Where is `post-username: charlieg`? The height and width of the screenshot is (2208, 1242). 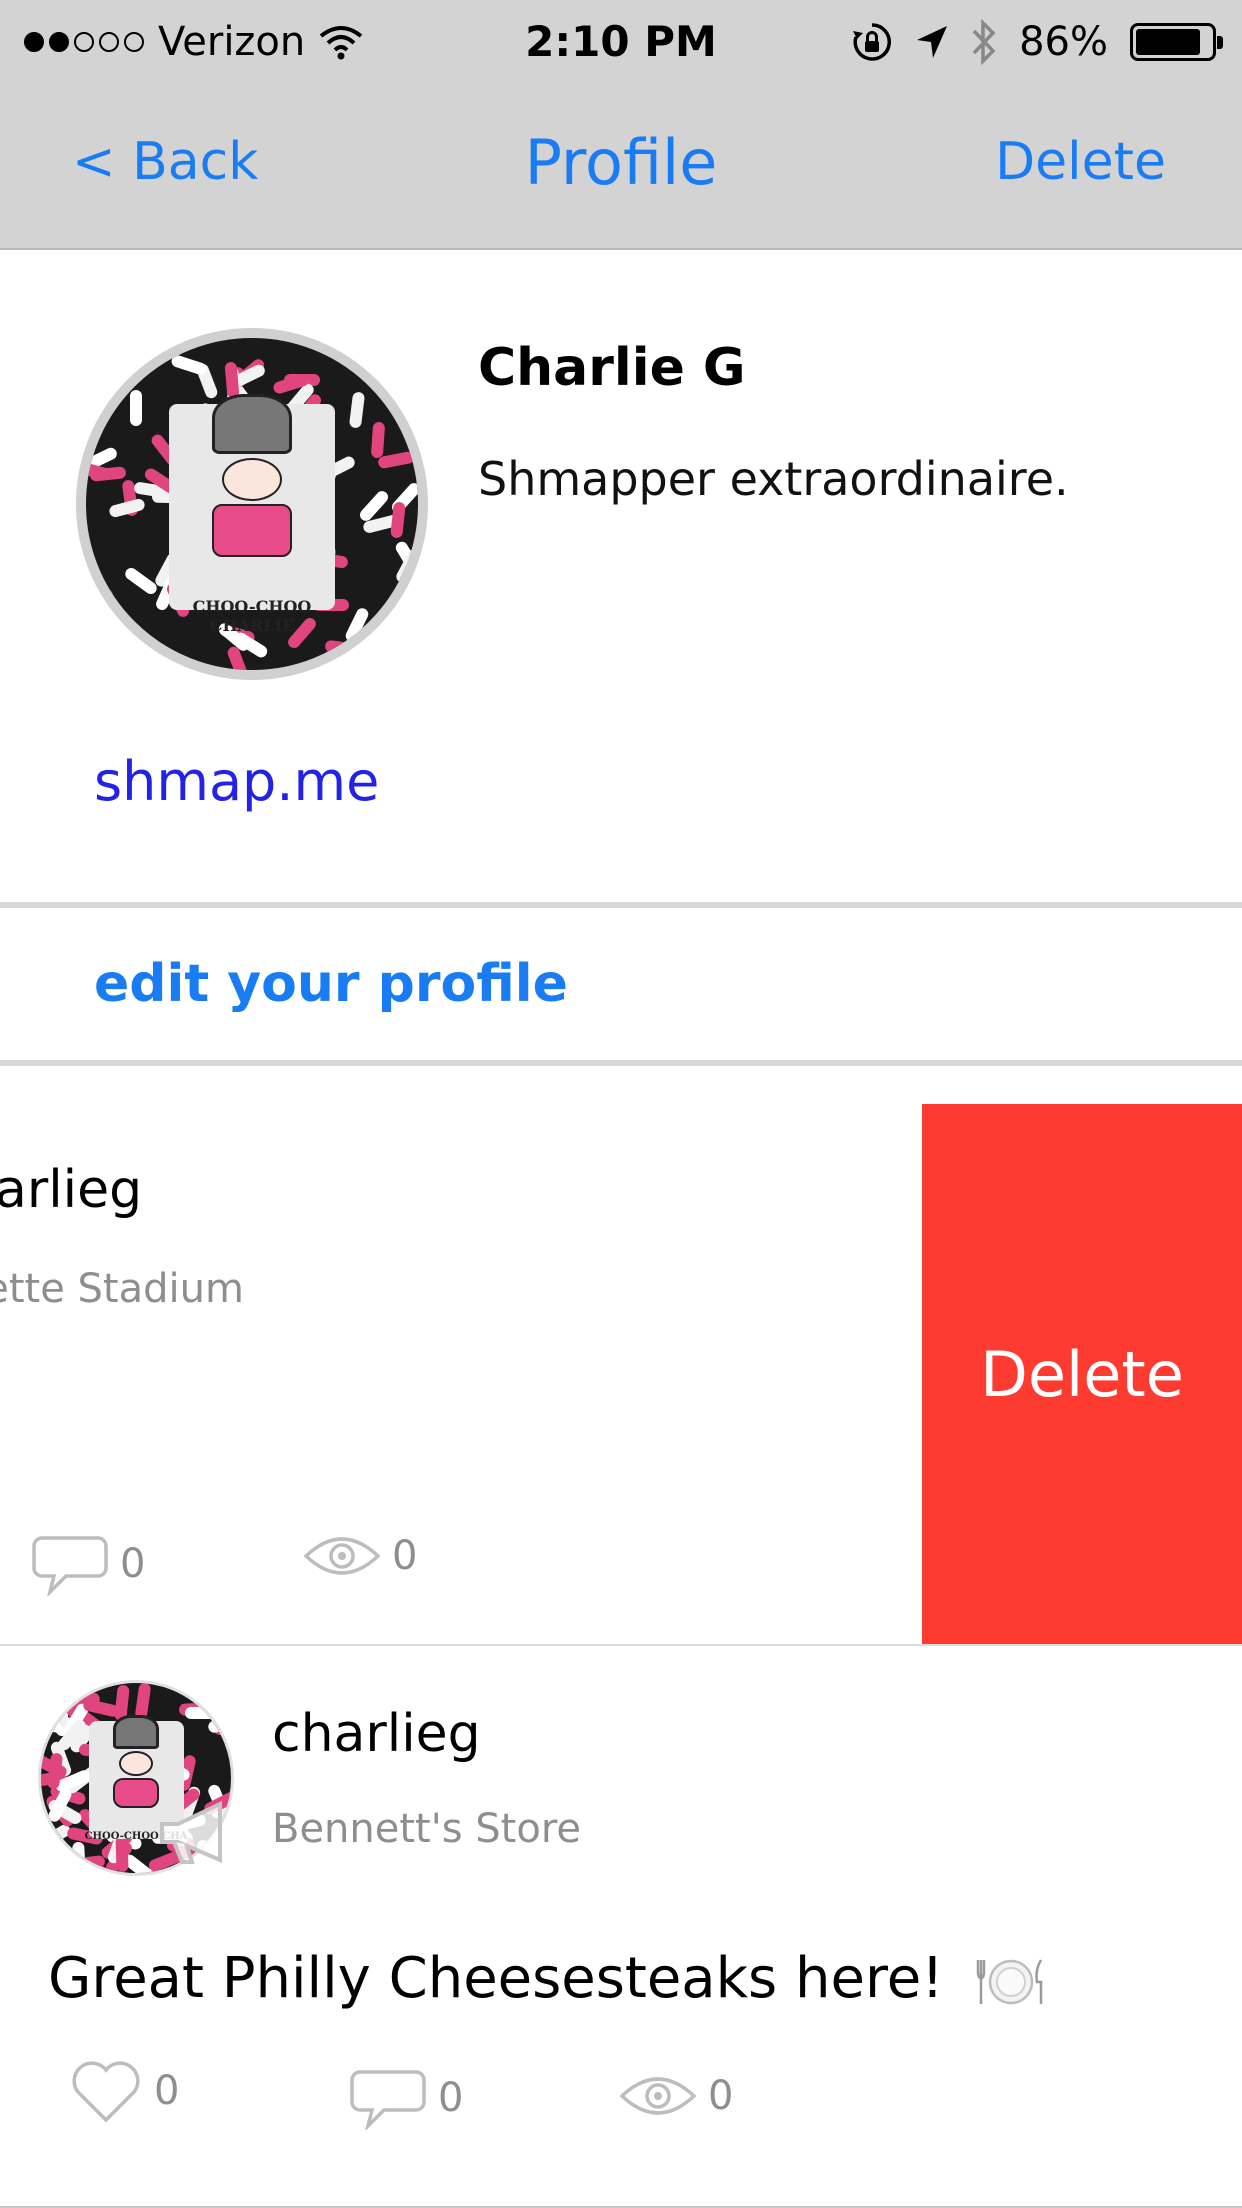 post-username: charlieg is located at coordinates (376, 1734).